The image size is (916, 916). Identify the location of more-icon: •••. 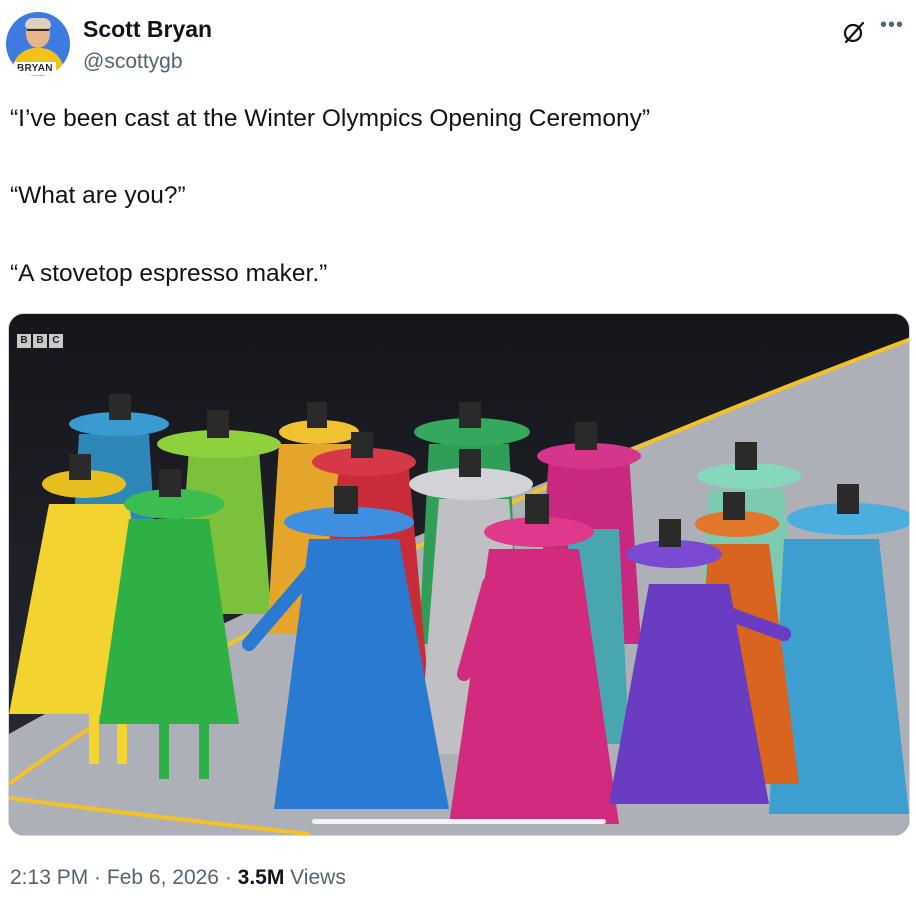
(892, 25).